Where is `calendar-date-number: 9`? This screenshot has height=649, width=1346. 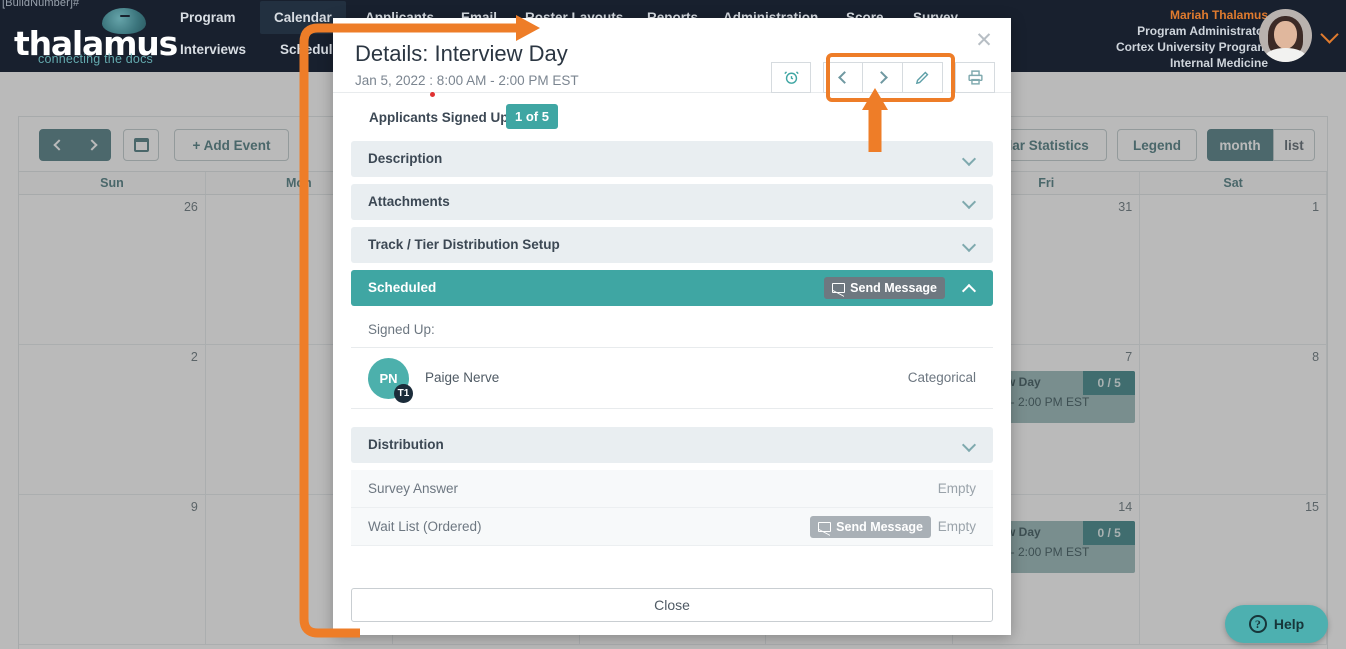
calendar-date-number: 9 is located at coordinates (194, 507).